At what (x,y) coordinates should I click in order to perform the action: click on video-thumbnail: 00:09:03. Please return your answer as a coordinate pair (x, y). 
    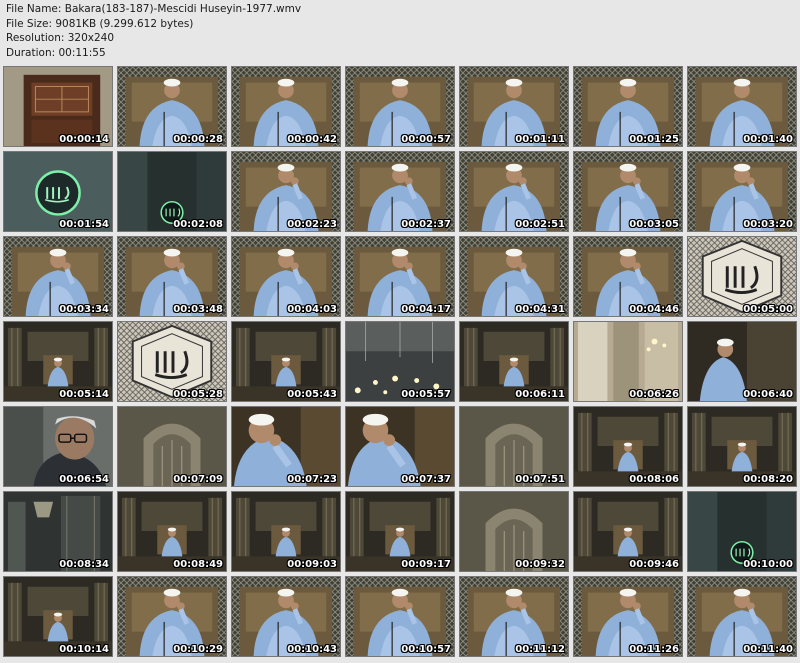
    Looking at the image, I should click on (286, 531).